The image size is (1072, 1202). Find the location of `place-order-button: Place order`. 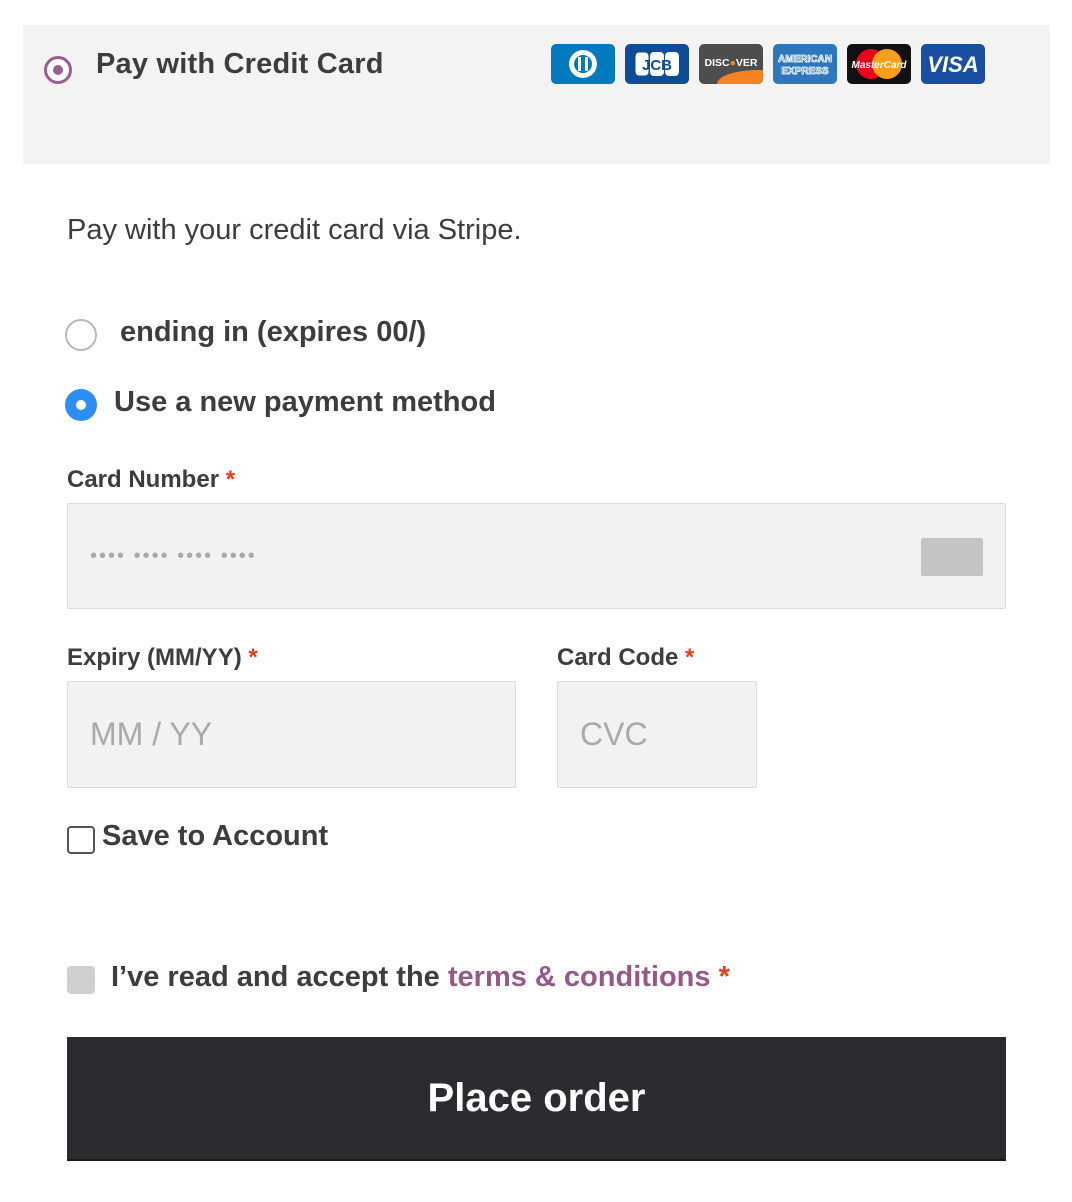

place-order-button: Place order is located at coordinates (536, 1099).